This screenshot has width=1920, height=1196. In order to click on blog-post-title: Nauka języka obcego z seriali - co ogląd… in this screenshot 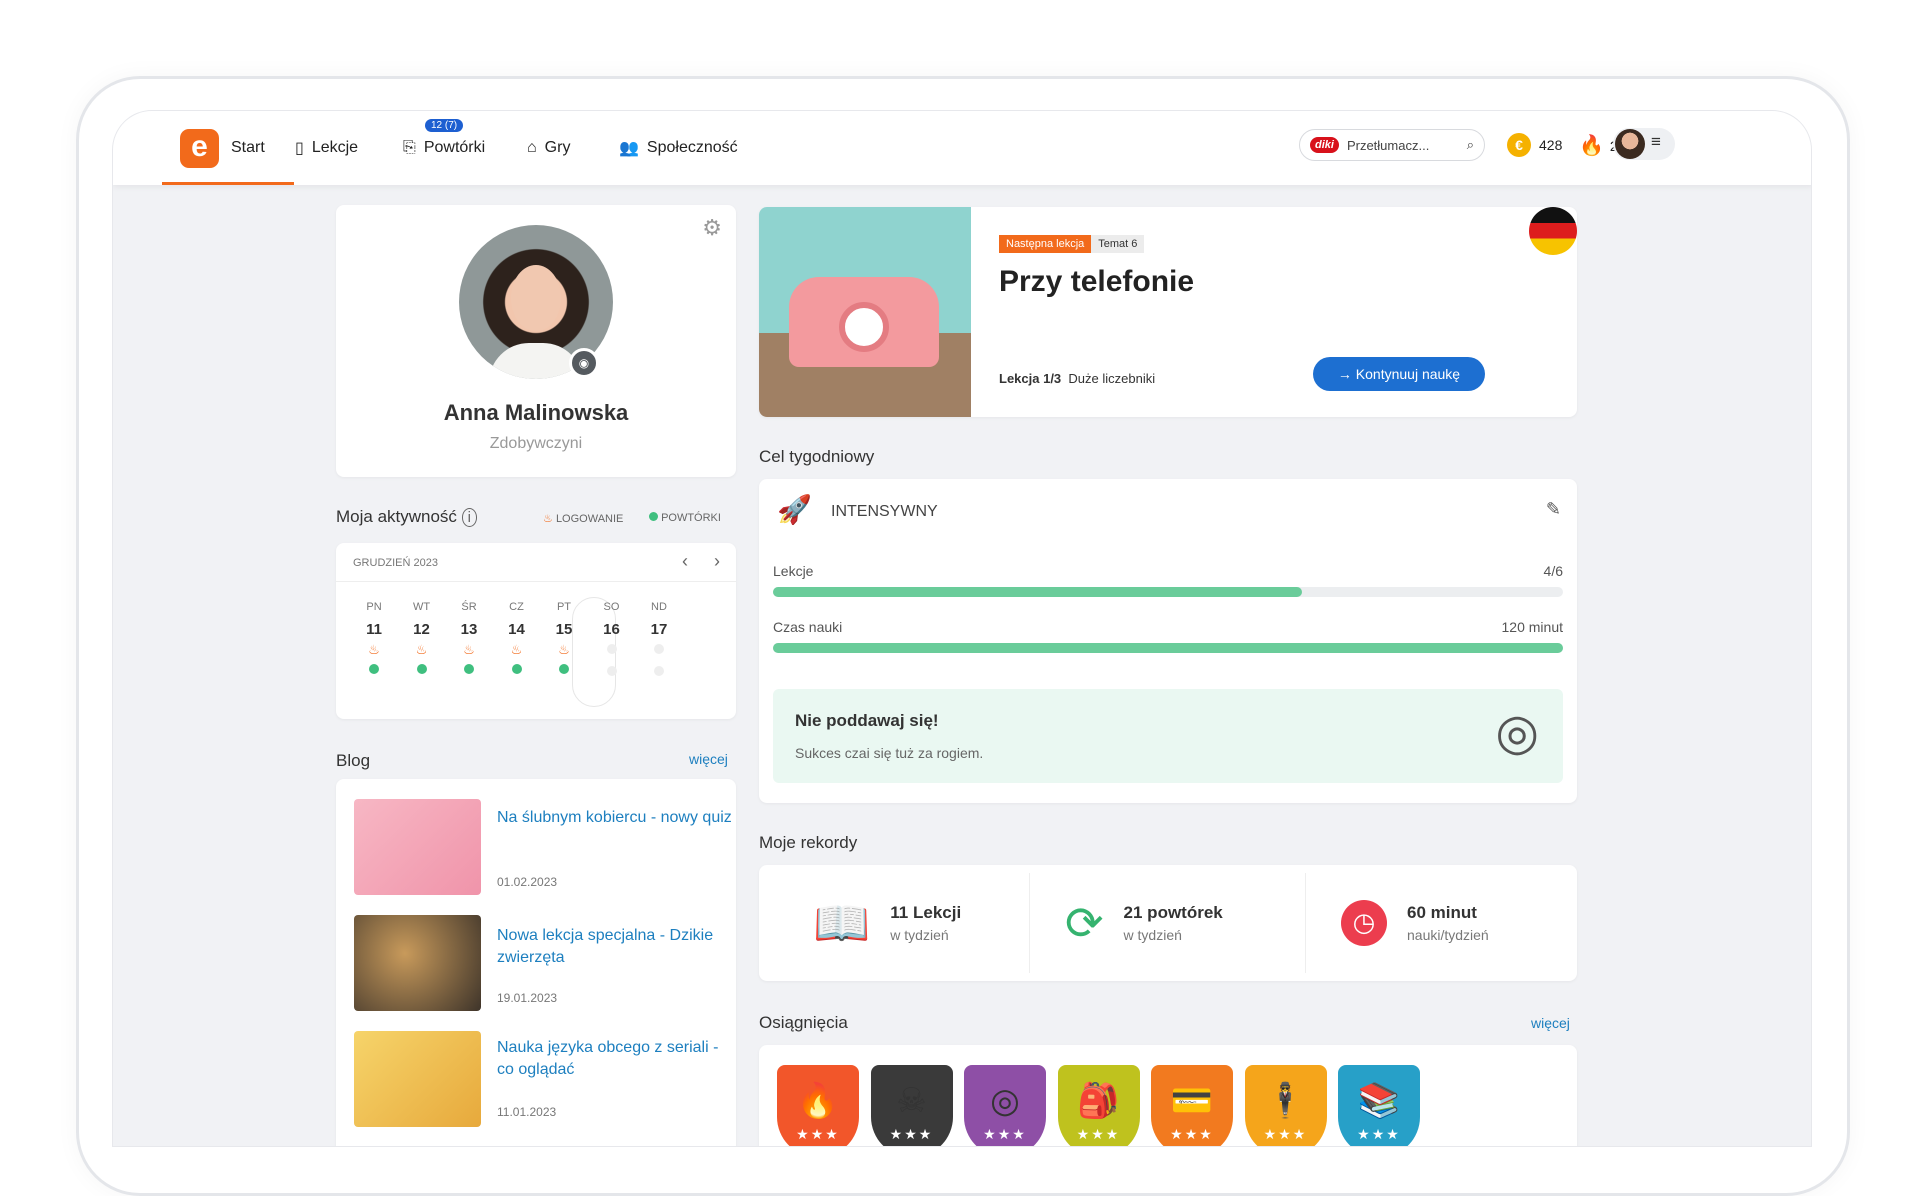, I will do `click(617, 1059)`.